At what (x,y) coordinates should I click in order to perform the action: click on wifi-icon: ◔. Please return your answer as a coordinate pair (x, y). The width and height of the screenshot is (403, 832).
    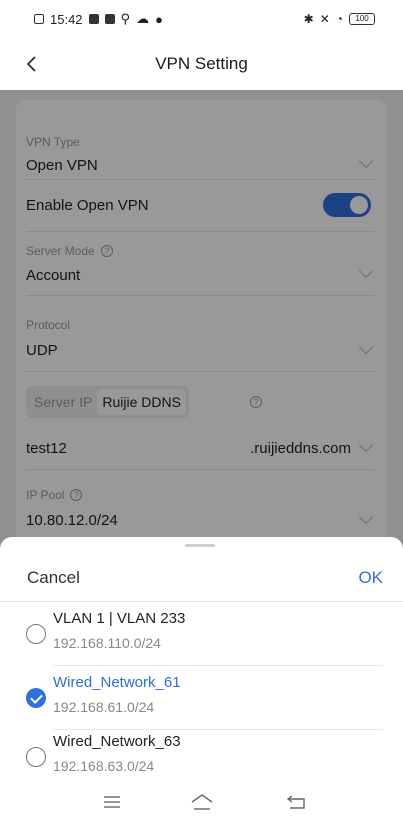
    Looking at the image, I should click on (339, 19).